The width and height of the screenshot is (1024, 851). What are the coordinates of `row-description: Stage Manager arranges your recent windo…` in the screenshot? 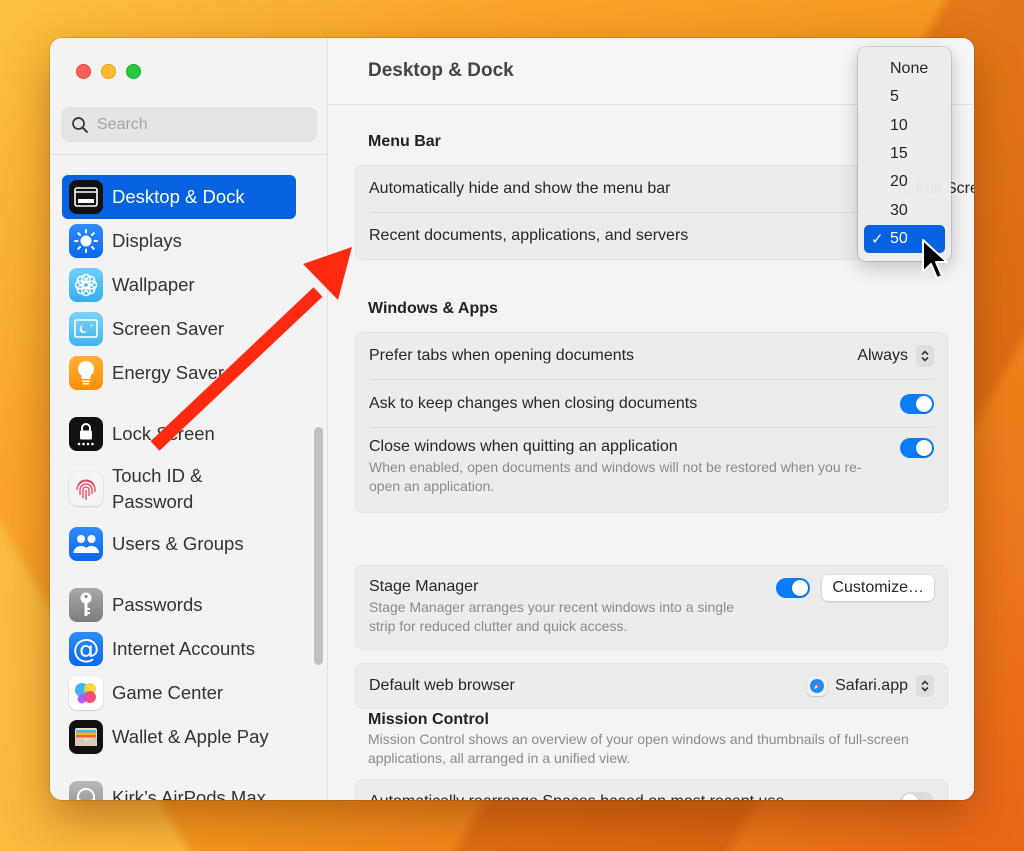 It's located at (551, 616).